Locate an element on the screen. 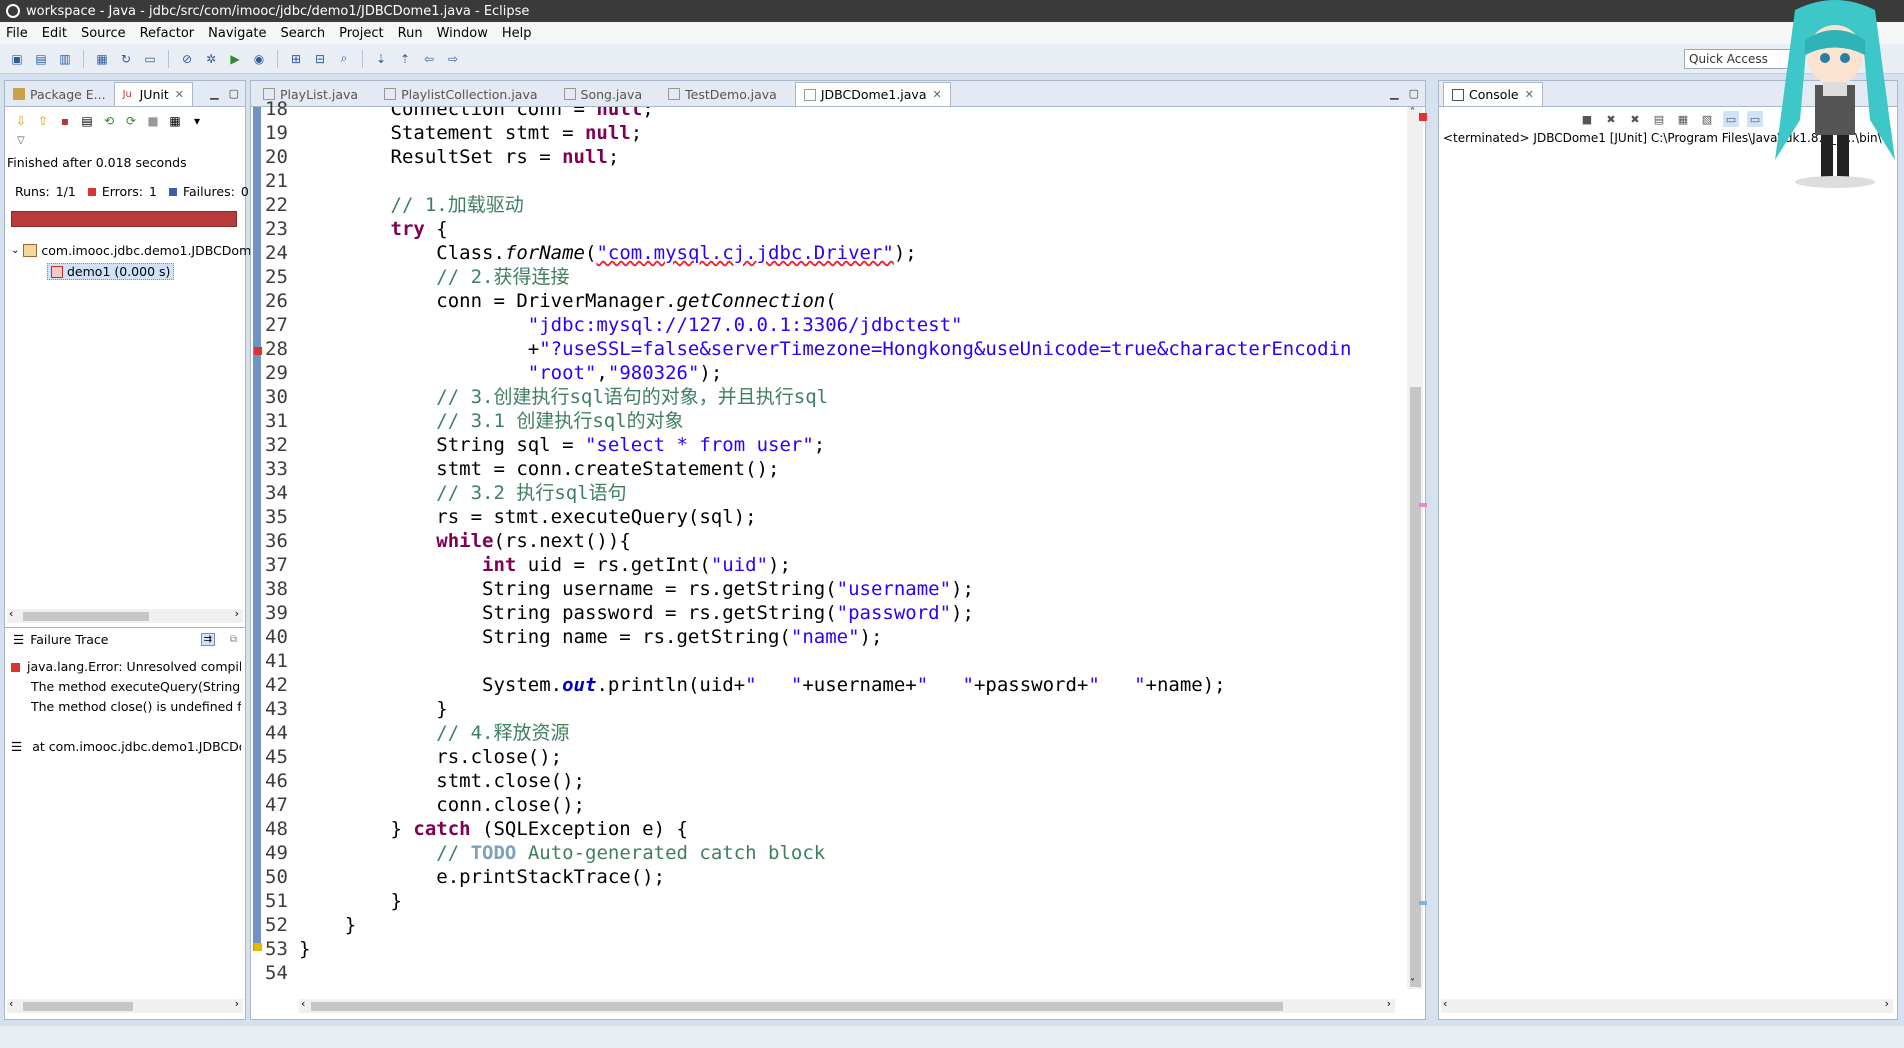 The width and height of the screenshot is (1904, 1048). editor-hscrollbar: ‹ › is located at coordinates (847, 1005).